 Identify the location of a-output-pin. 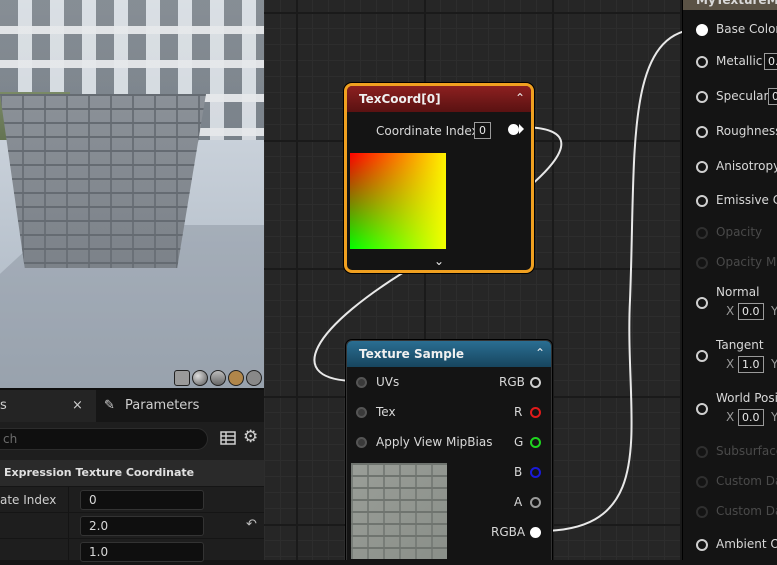
(535, 502).